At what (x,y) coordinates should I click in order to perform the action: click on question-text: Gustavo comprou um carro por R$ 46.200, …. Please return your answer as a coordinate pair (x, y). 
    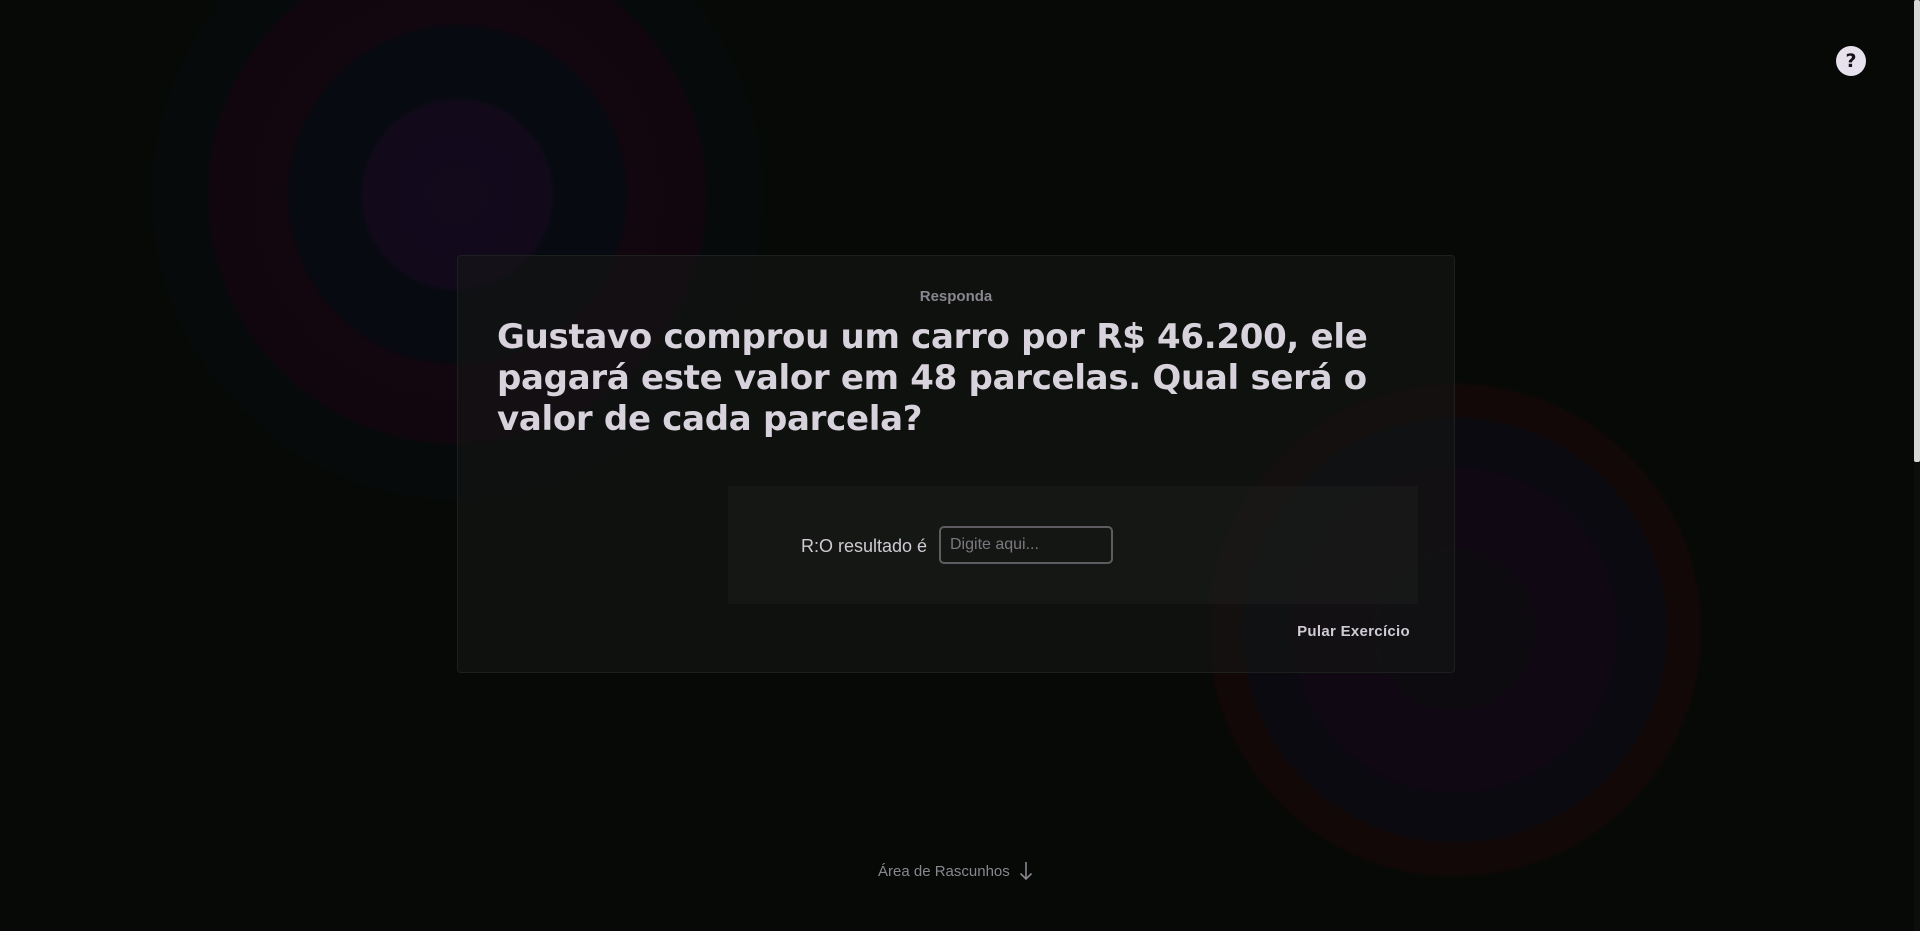
    Looking at the image, I should click on (932, 378).